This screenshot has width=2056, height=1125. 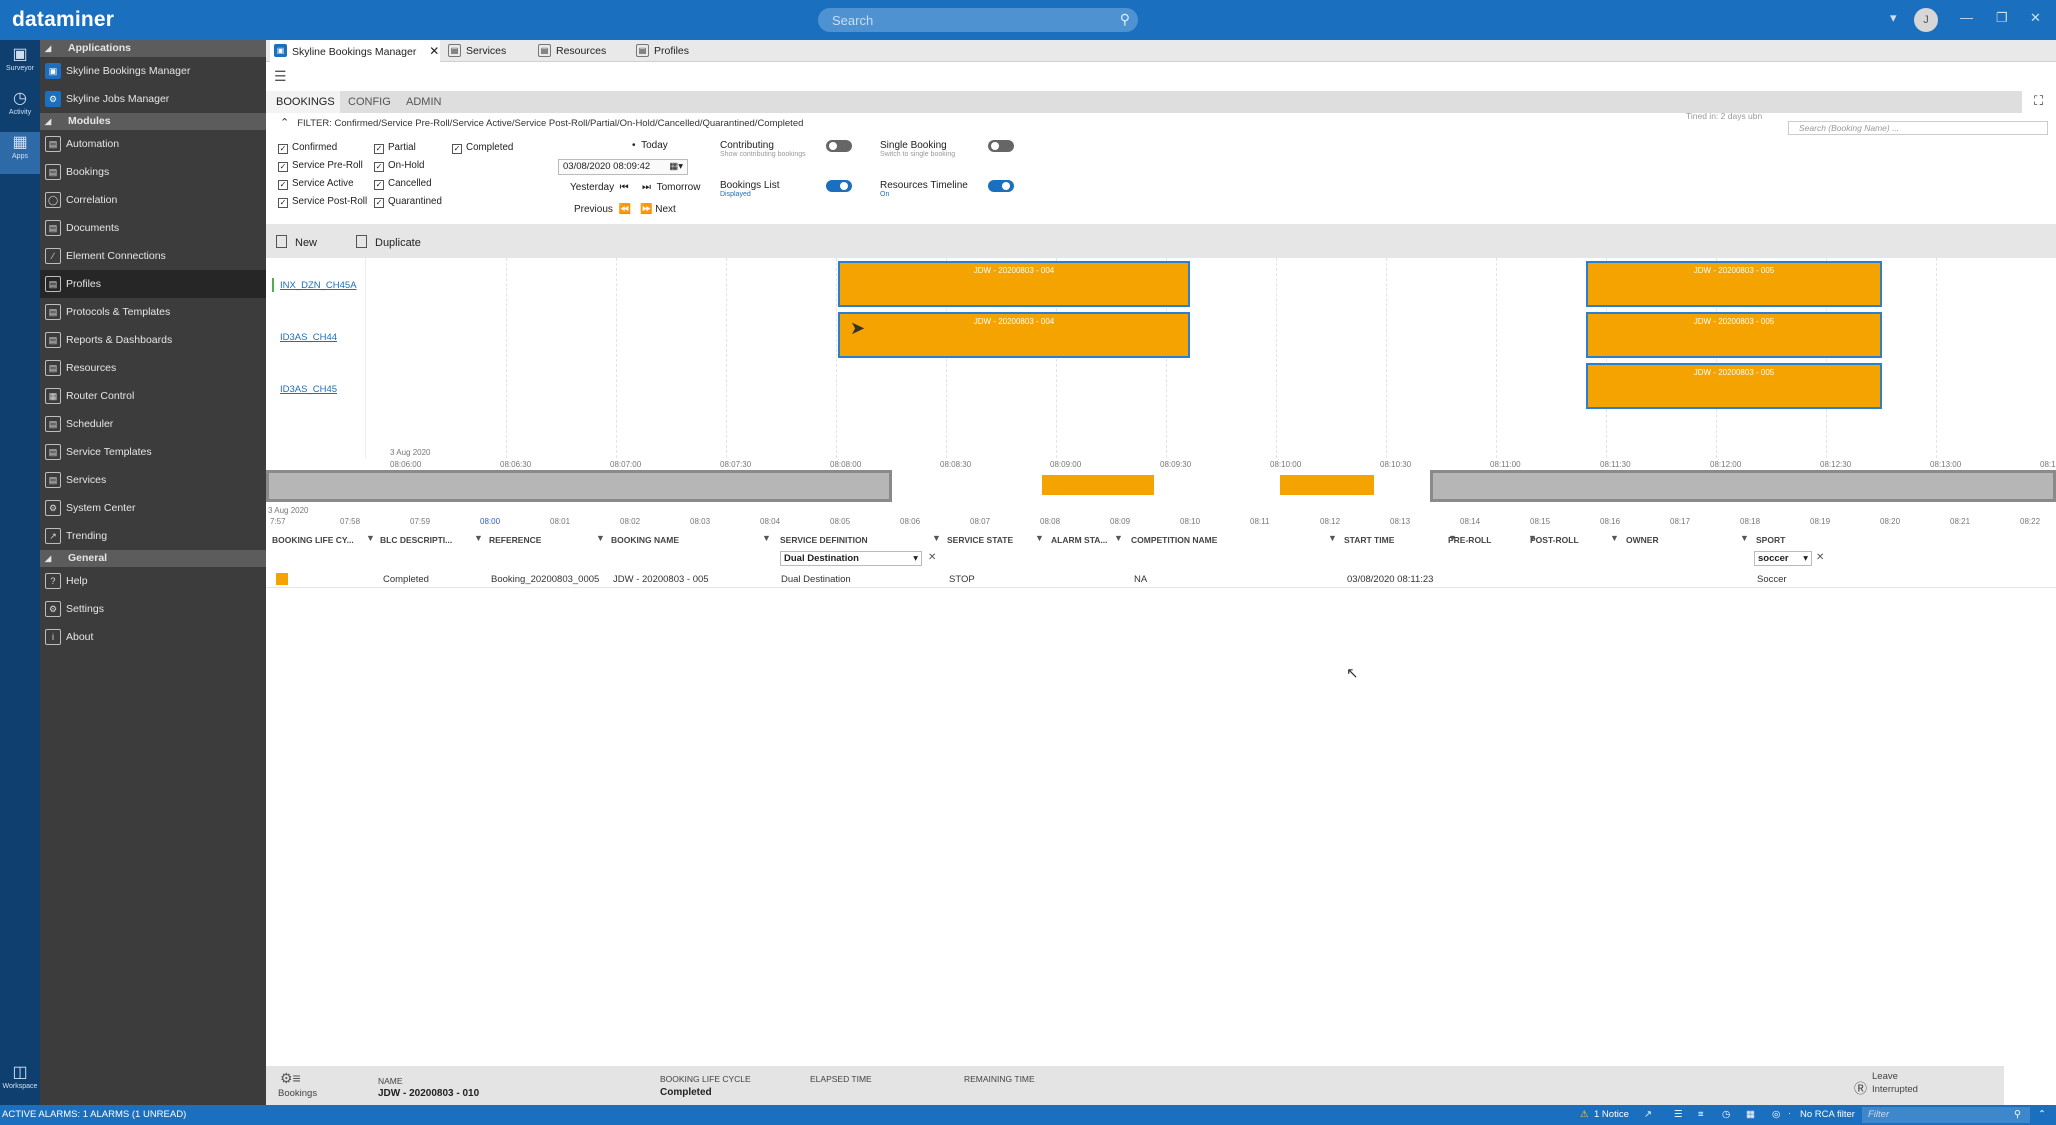 I want to click on checkbox-on-hold: ✓ On-Hold, so click(x=399, y=166).